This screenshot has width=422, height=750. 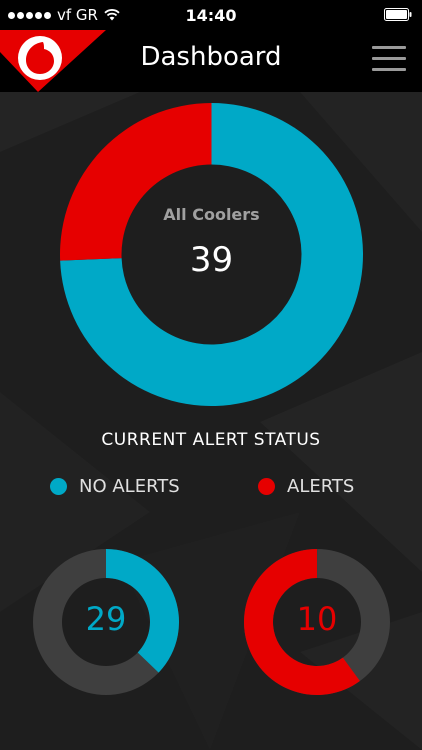 I want to click on page-title: Dashboard, so click(x=211, y=57).